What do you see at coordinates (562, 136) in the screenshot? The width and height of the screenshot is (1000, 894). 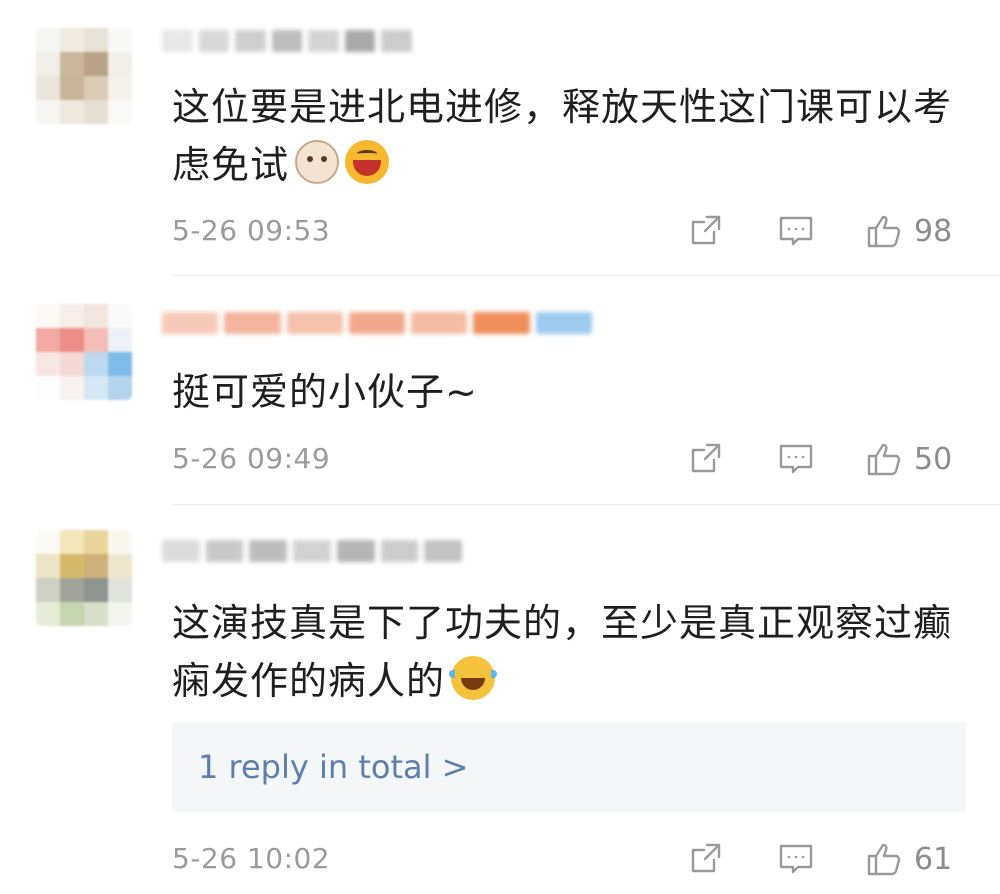 I see `comment-text: 这位要是进北电进修，释放天性这门课可以考虑免试` at bounding box center [562, 136].